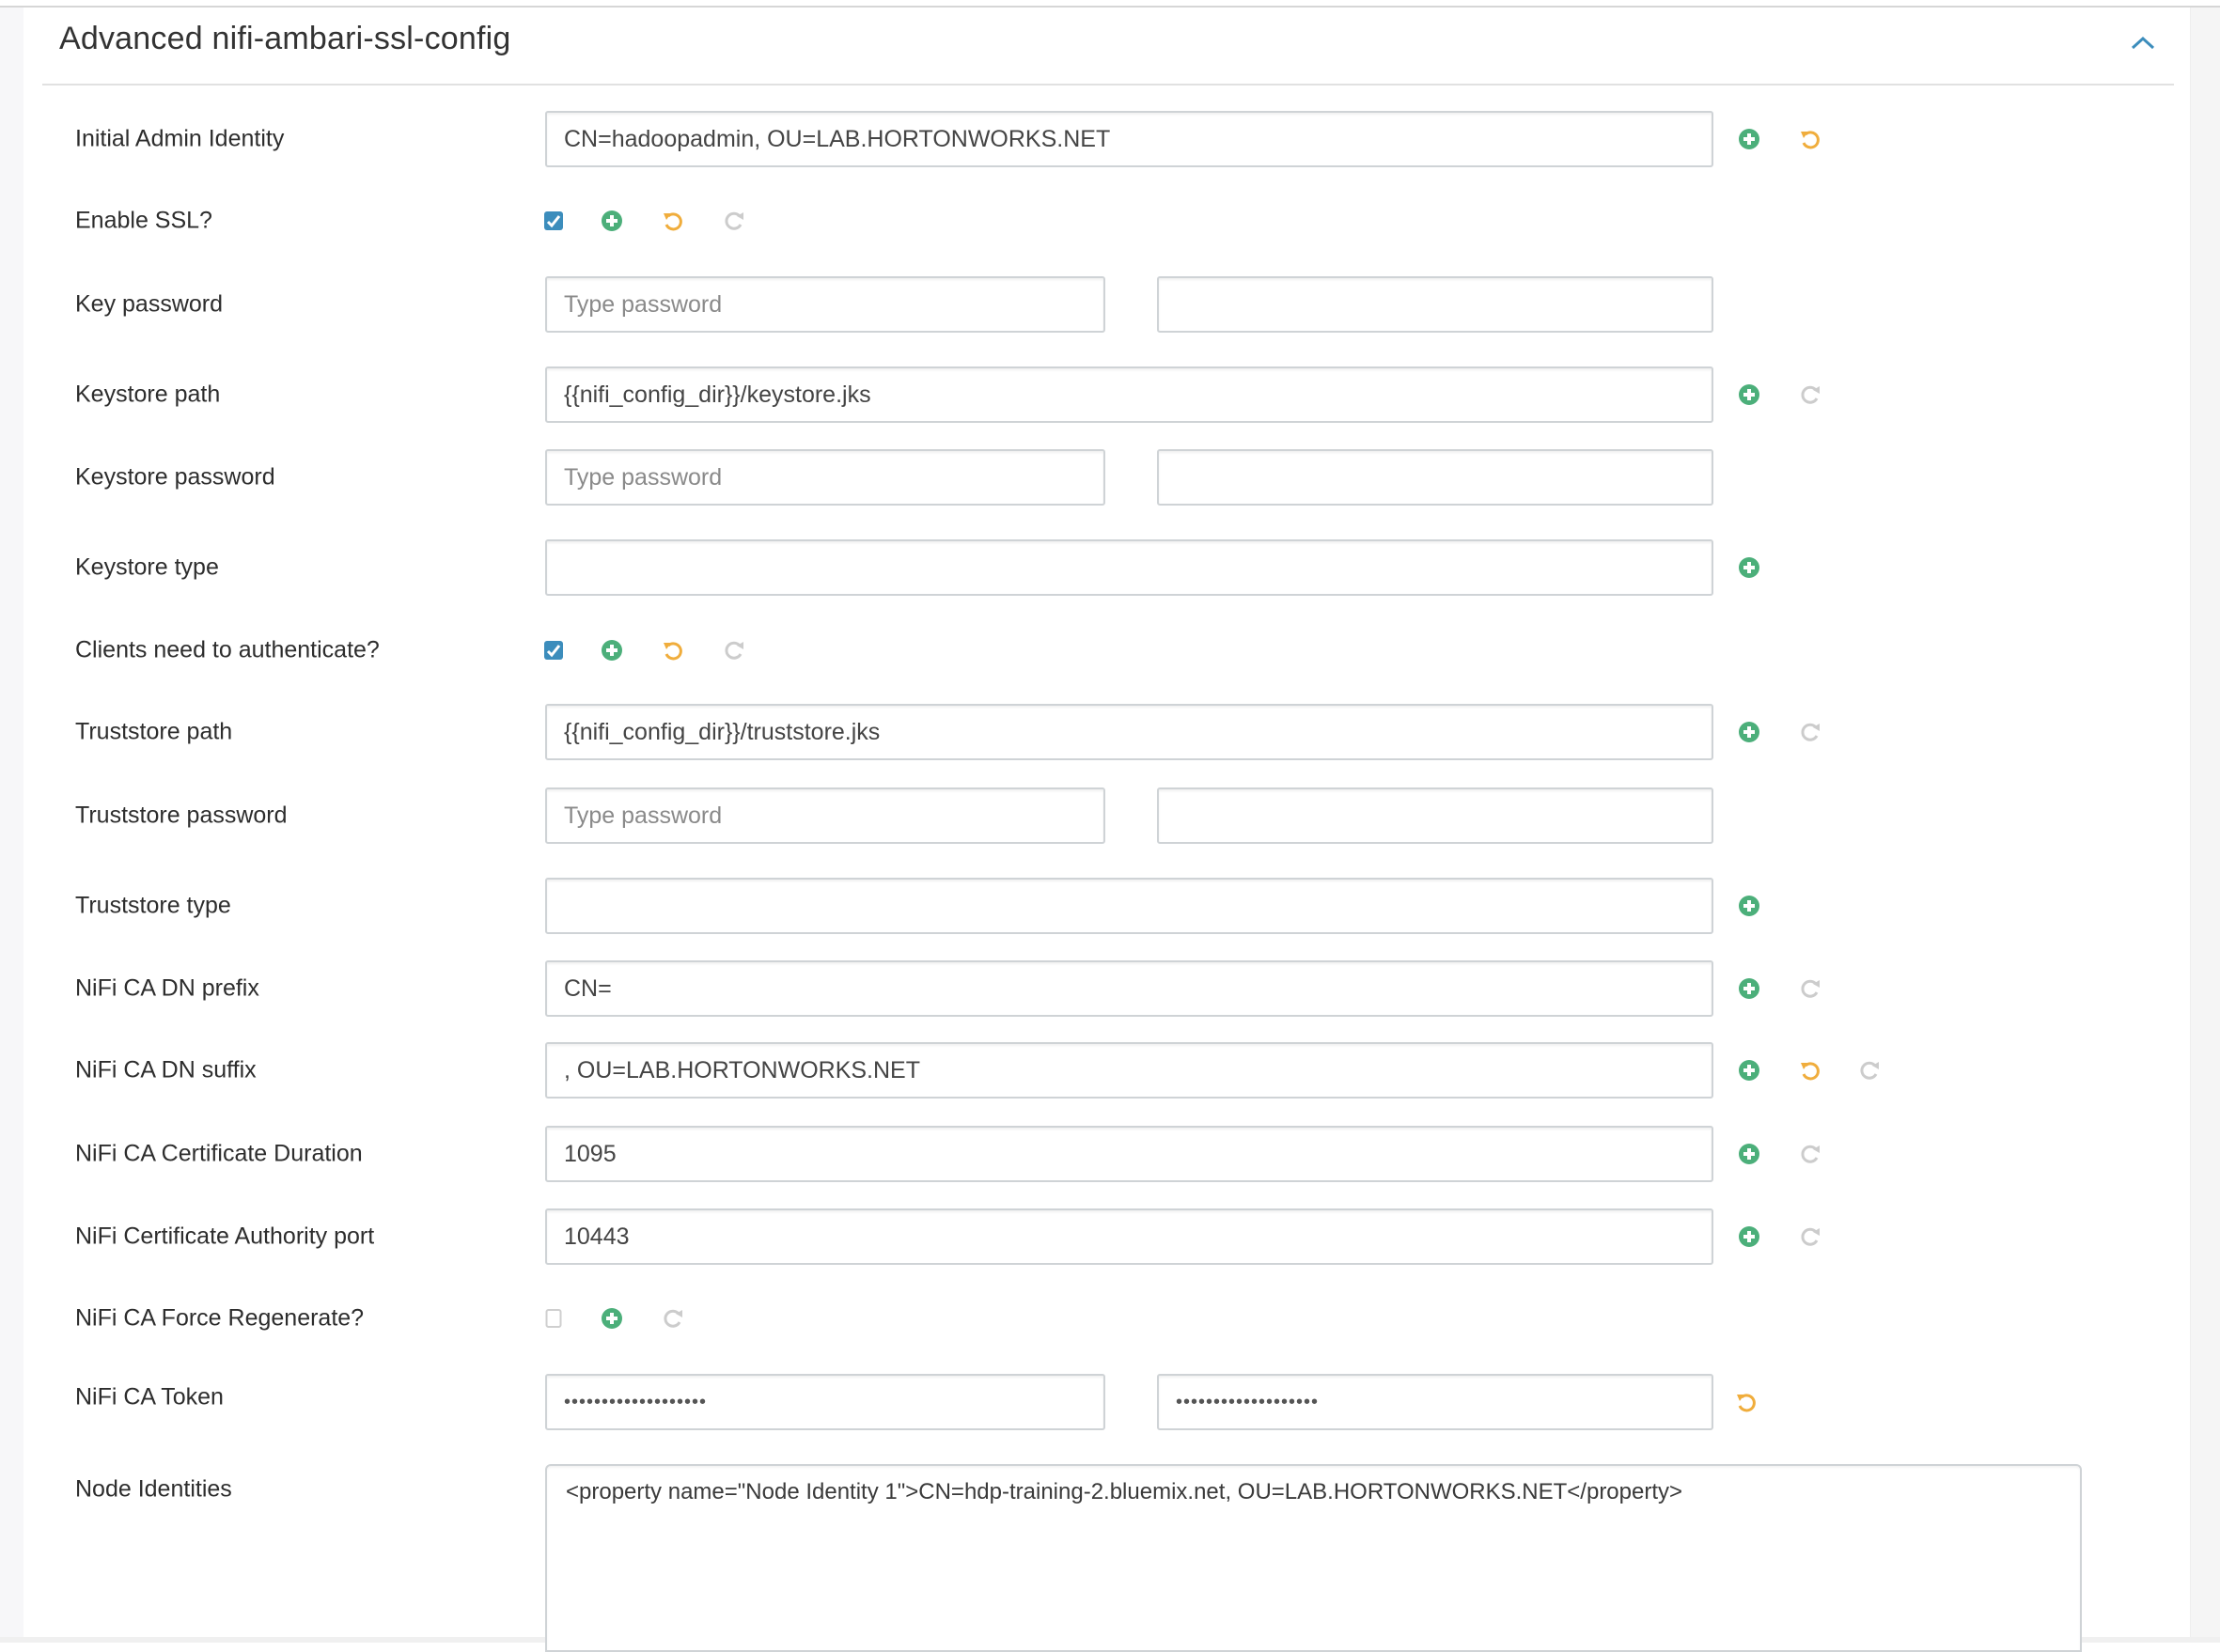  What do you see at coordinates (180, 138) in the screenshot?
I see `initial-admin-identity-label: Initial Admin Identity` at bounding box center [180, 138].